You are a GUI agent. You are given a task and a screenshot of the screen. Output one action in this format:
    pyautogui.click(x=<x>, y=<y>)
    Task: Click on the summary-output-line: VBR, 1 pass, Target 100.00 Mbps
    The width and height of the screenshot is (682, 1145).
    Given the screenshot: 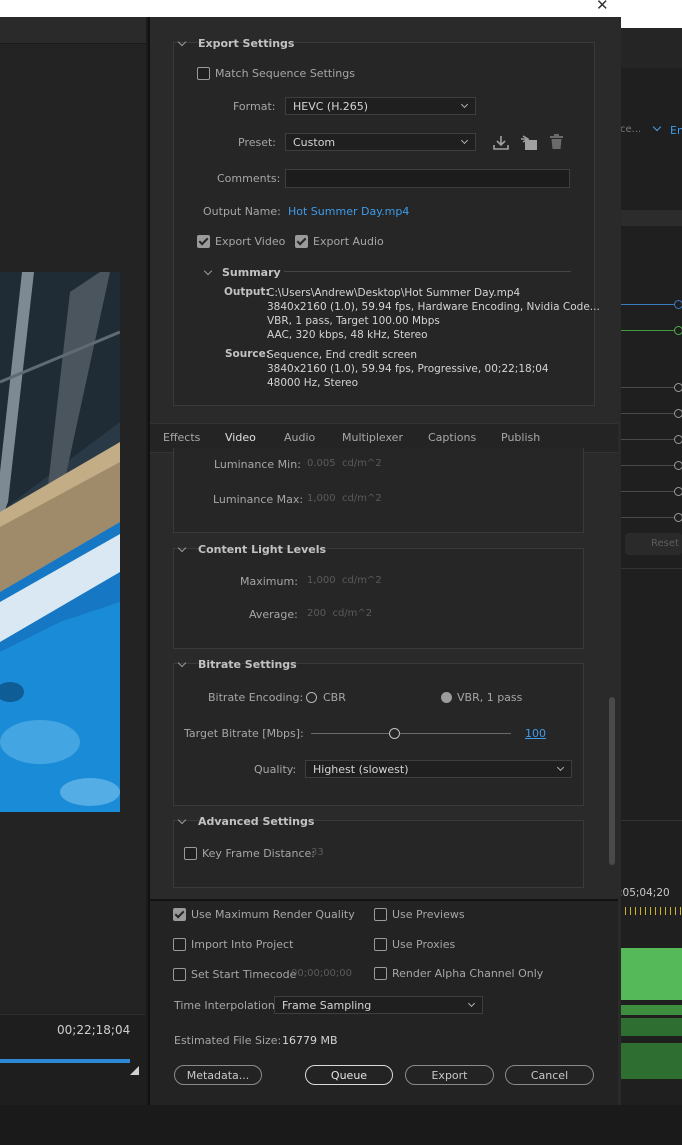 What is the action you would take?
    pyautogui.click(x=353, y=321)
    